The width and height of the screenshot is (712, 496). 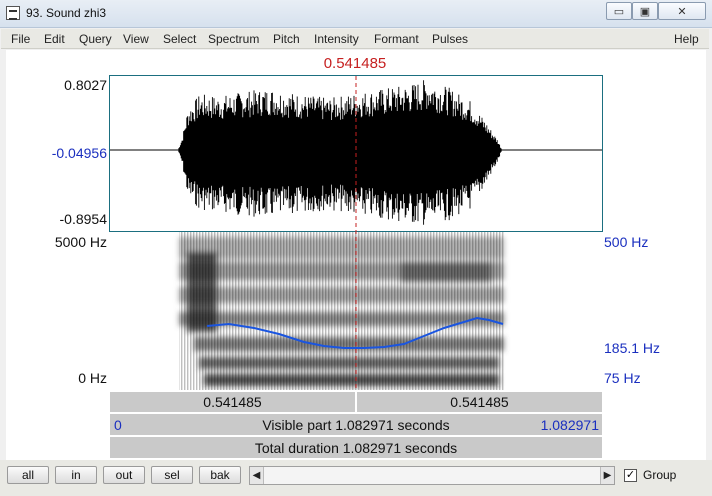 I want to click on time-bar-right: 0.541485, so click(x=479, y=402).